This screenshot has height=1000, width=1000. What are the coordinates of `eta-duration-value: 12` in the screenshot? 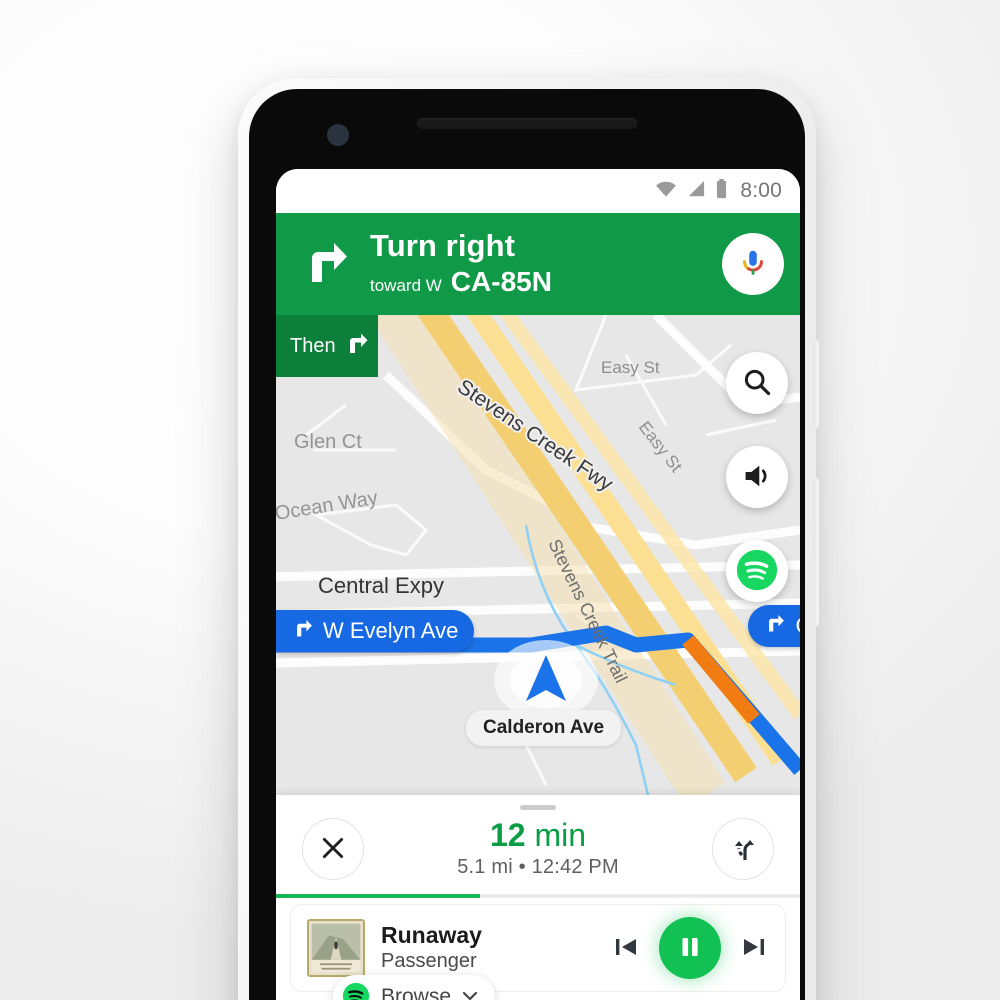 It's located at (507, 834).